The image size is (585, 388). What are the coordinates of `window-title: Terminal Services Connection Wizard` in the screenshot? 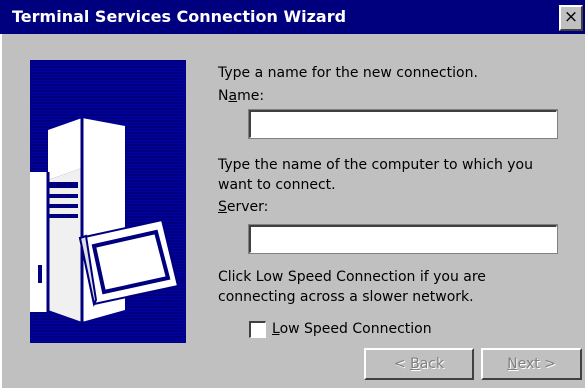 It's located at (179, 16).